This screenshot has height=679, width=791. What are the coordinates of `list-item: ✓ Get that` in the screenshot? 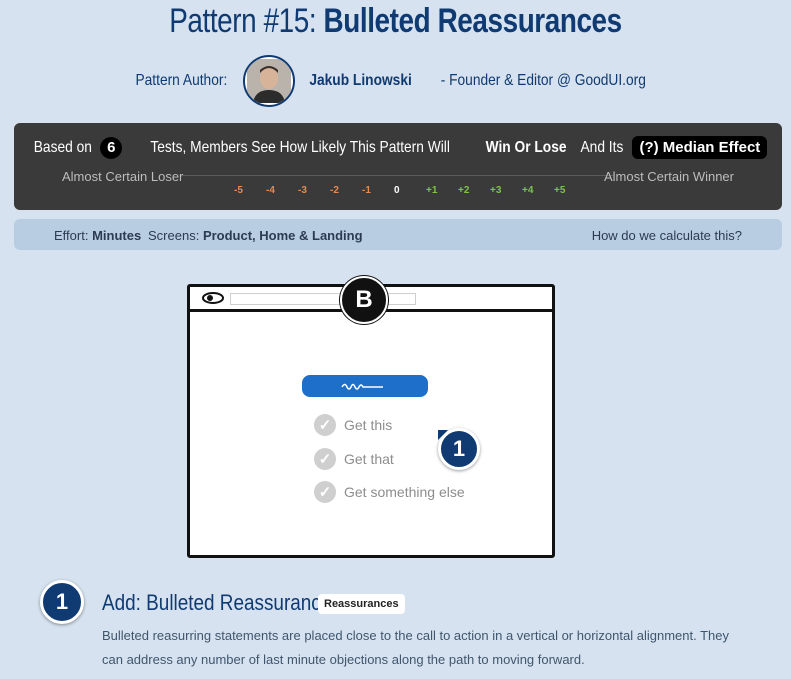 It's located at (354, 459).